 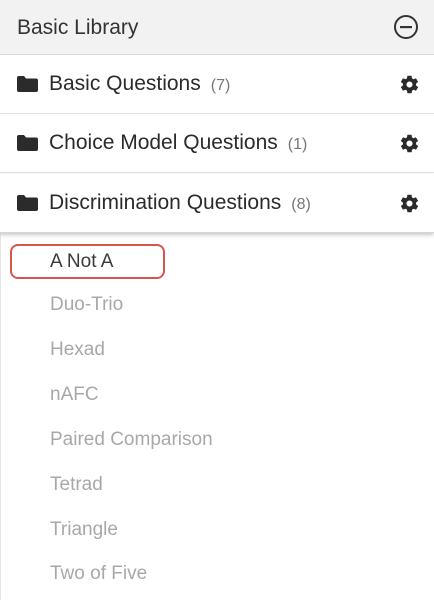 I want to click on folder-discrimination-questions: Discrimination Questions (8), so click(x=217, y=203).